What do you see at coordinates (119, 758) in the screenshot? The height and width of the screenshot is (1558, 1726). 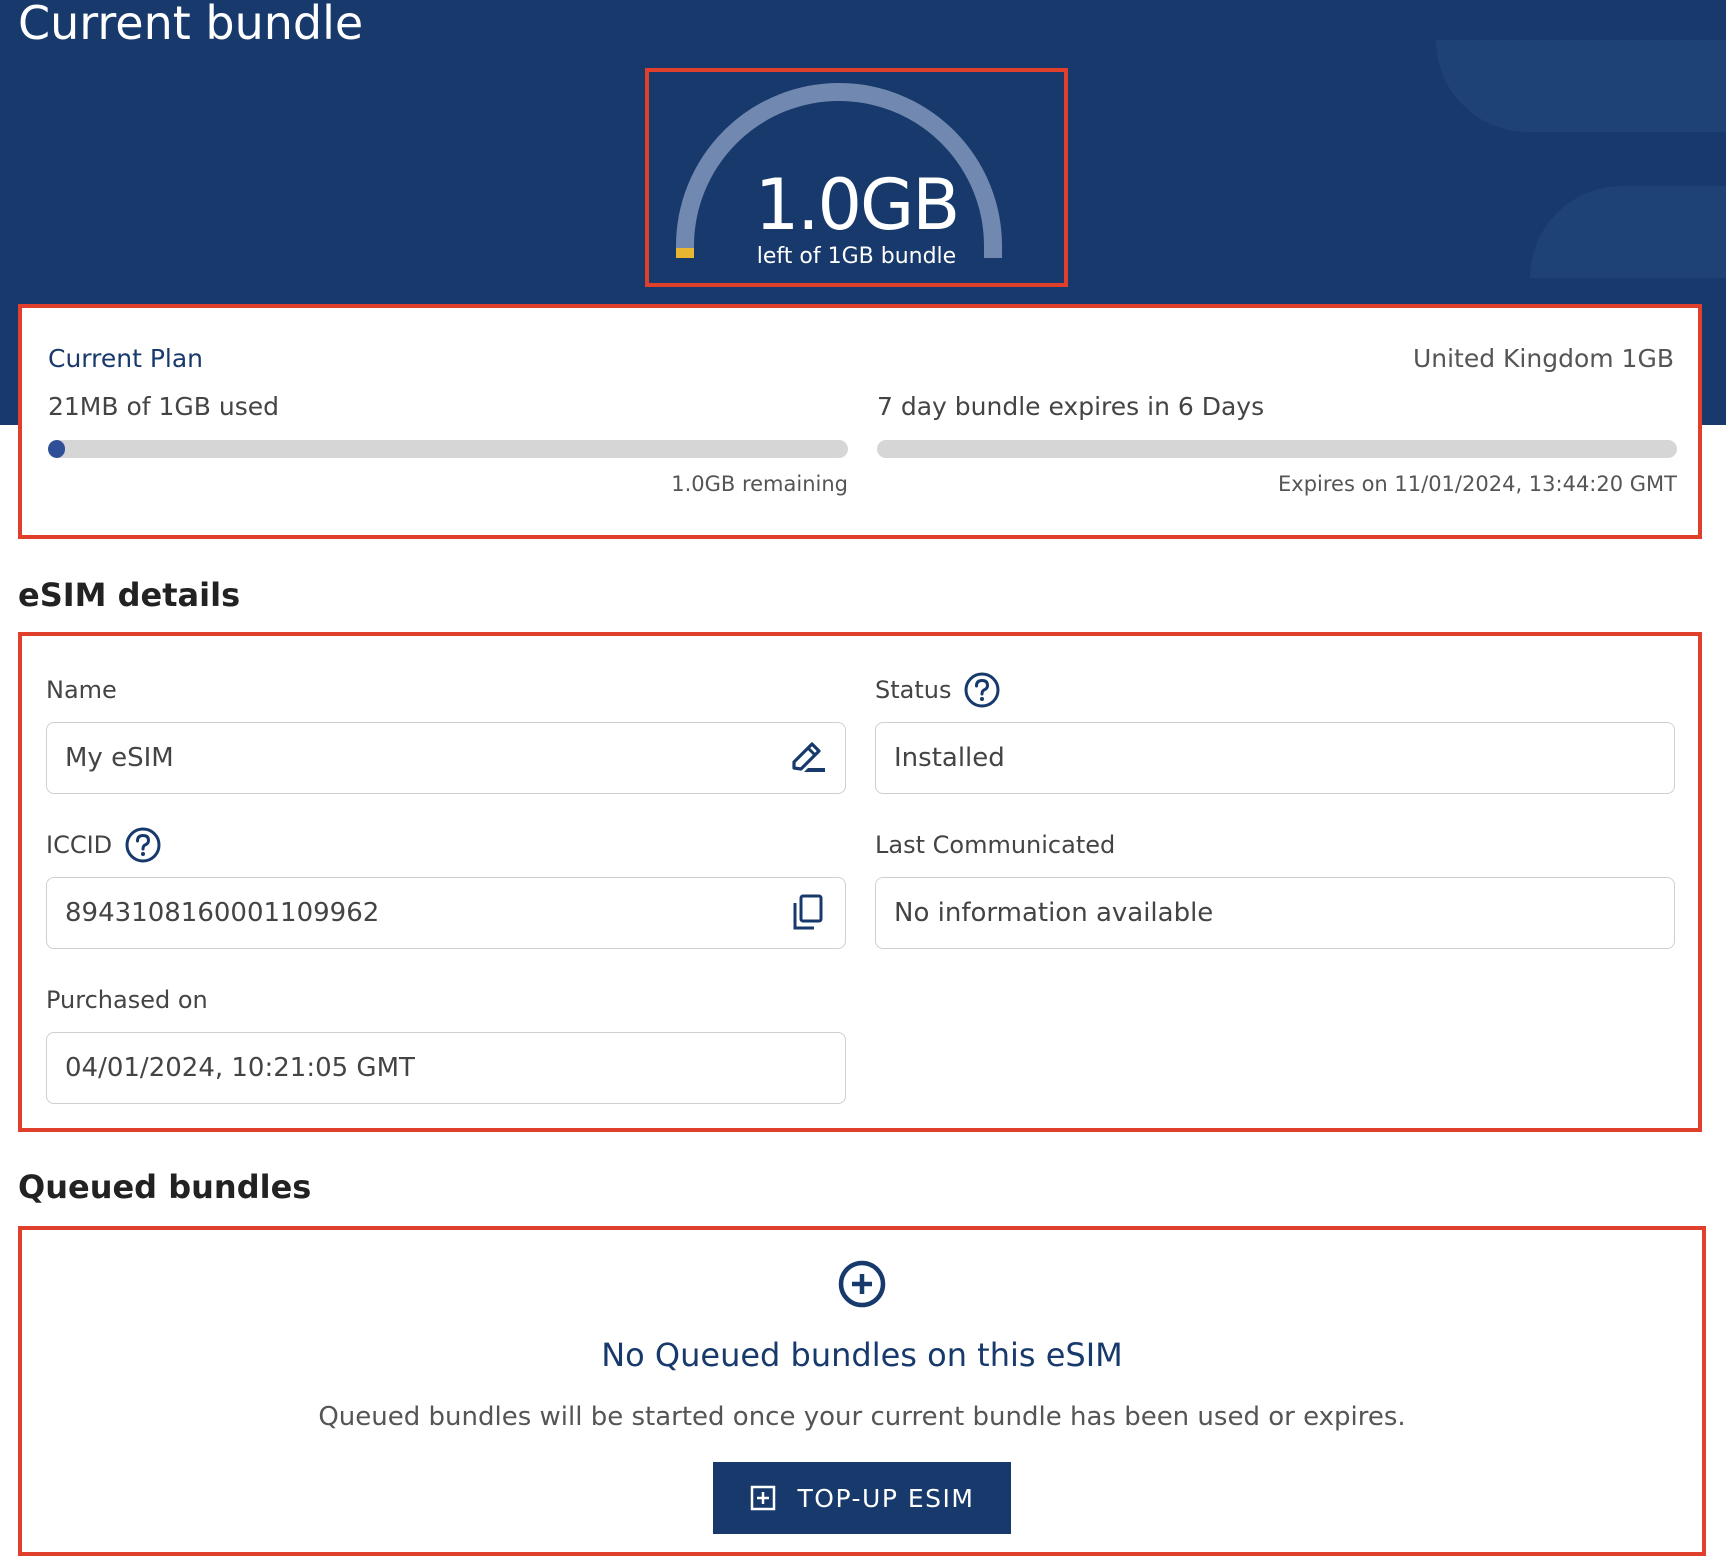 I see `name-value: My eSIM` at bounding box center [119, 758].